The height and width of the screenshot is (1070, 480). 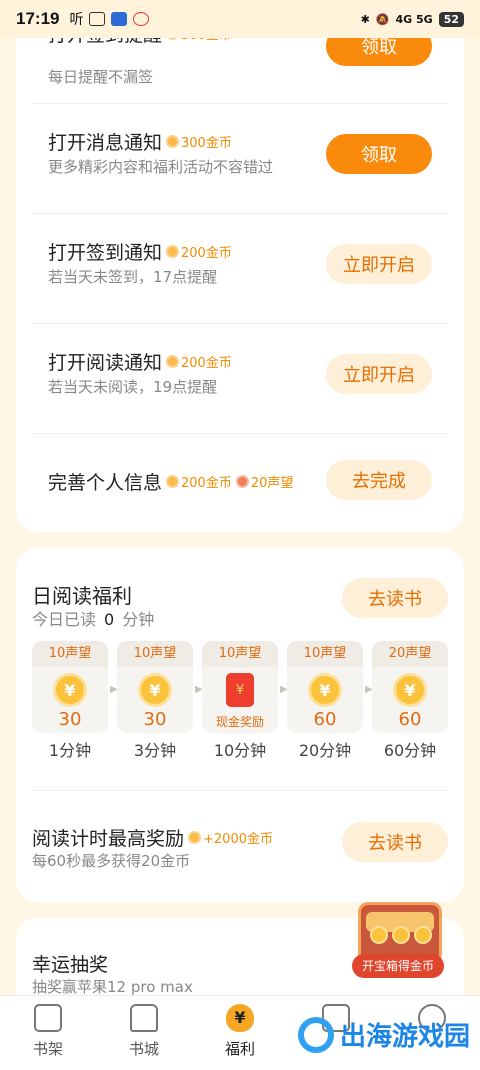 I want to click on status-bar: 17:19 听 ✱ 🔕 4G 5G 52, so click(x=240, y=19).